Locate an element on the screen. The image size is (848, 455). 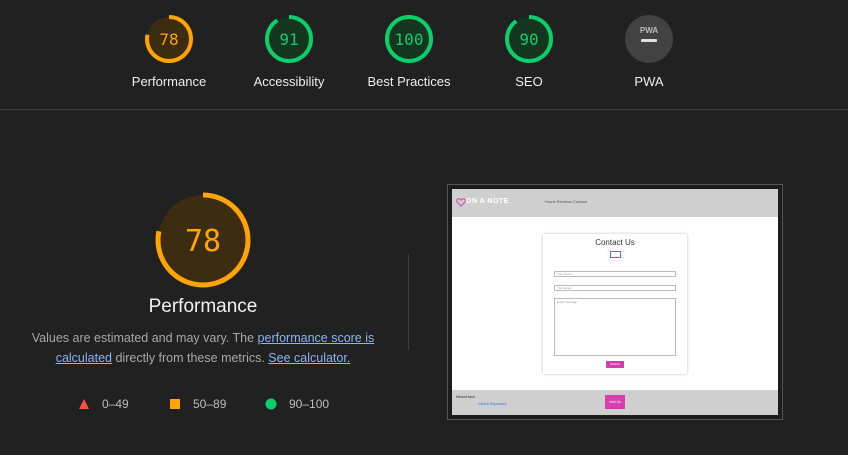
gauge-label: PWA is located at coordinates (649, 81).